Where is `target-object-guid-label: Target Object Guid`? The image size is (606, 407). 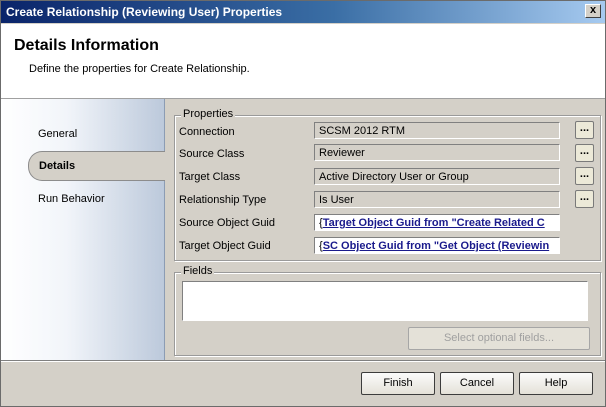 target-object-guid-label: Target Object Guid is located at coordinates (225, 246).